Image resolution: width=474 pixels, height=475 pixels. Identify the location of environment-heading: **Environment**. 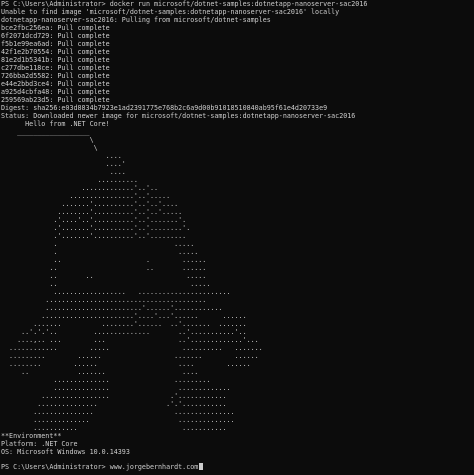
(31, 436).